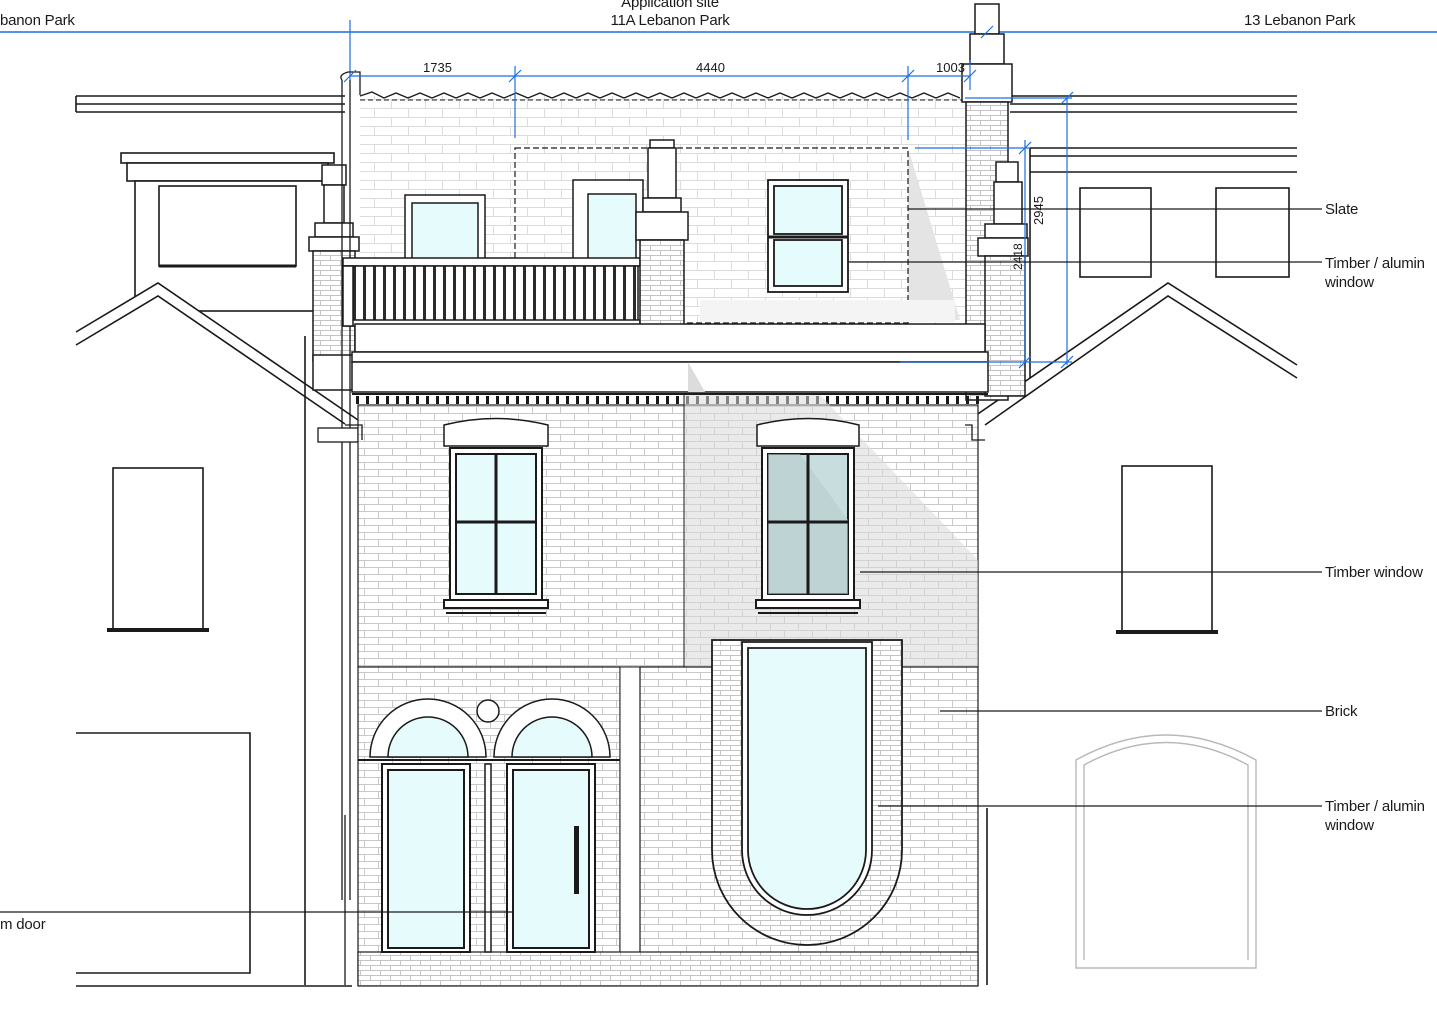 The height and width of the screenshot is (1033, 1437). What do you see at coordinates (807, 792) in the screenshot?
I see `tall-round-window` at bounding box center [807, 792].